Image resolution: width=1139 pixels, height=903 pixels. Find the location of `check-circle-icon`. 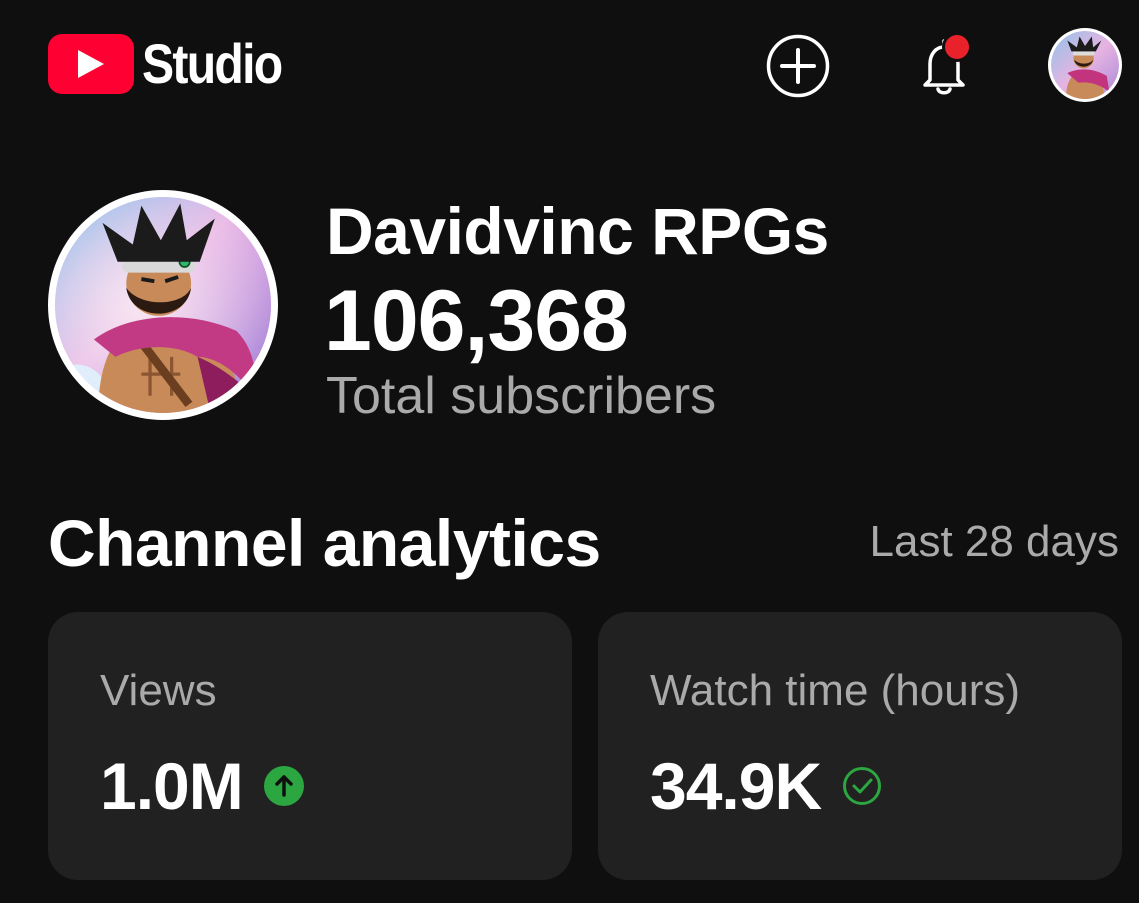

check-circle-icon is located at coordinates (862, 786).